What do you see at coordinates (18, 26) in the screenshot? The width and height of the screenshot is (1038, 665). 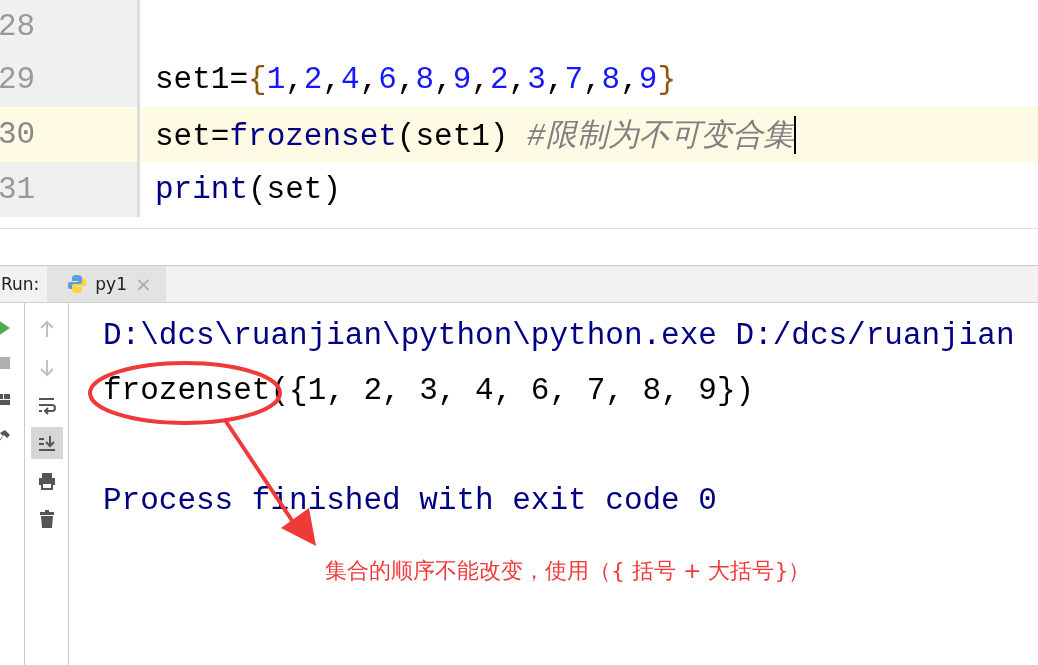 I see `line-number: 28` at bounding box center [18, 26].